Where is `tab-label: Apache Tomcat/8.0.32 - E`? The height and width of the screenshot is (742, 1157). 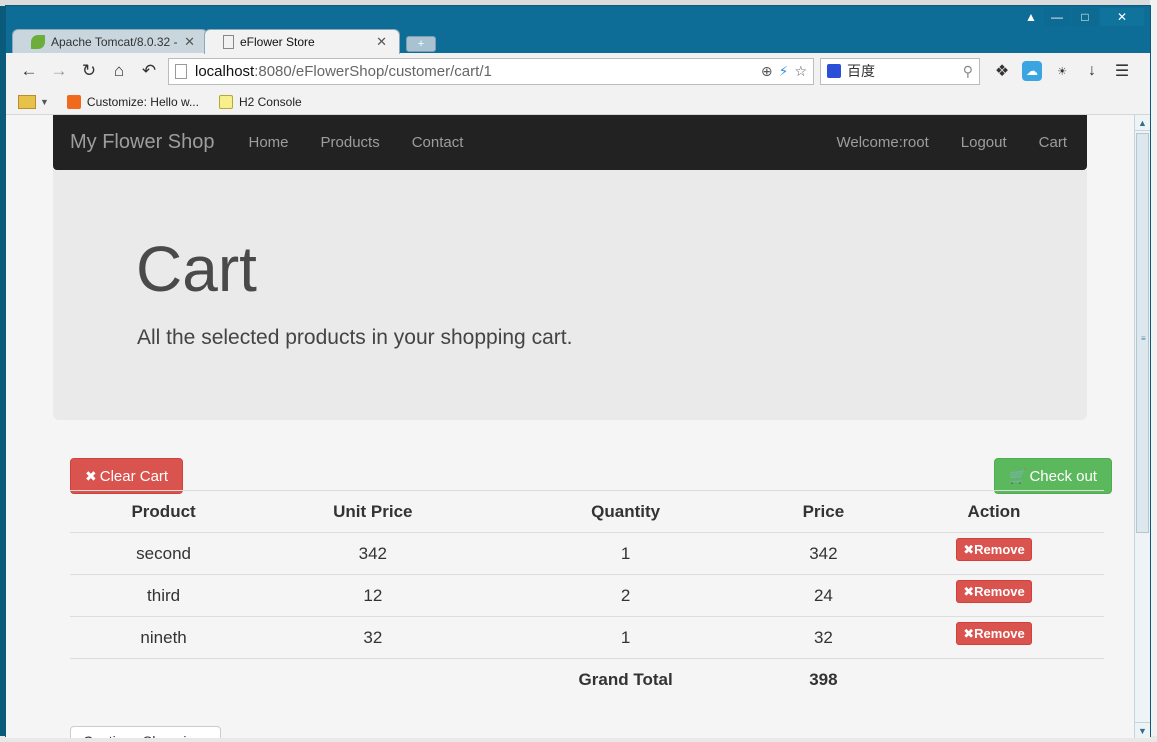
tab-label: Apache Tomcat/8.0.32 - E is located at coordinates (115, 42).